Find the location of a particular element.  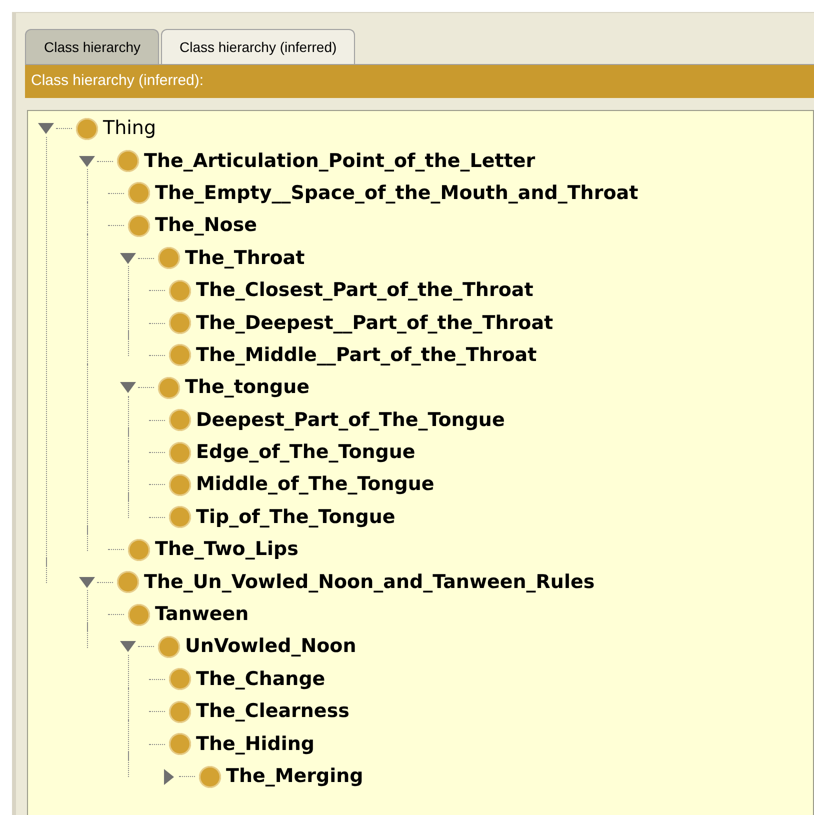

tree-item: The_Merging is located at coordinates (295, 776).